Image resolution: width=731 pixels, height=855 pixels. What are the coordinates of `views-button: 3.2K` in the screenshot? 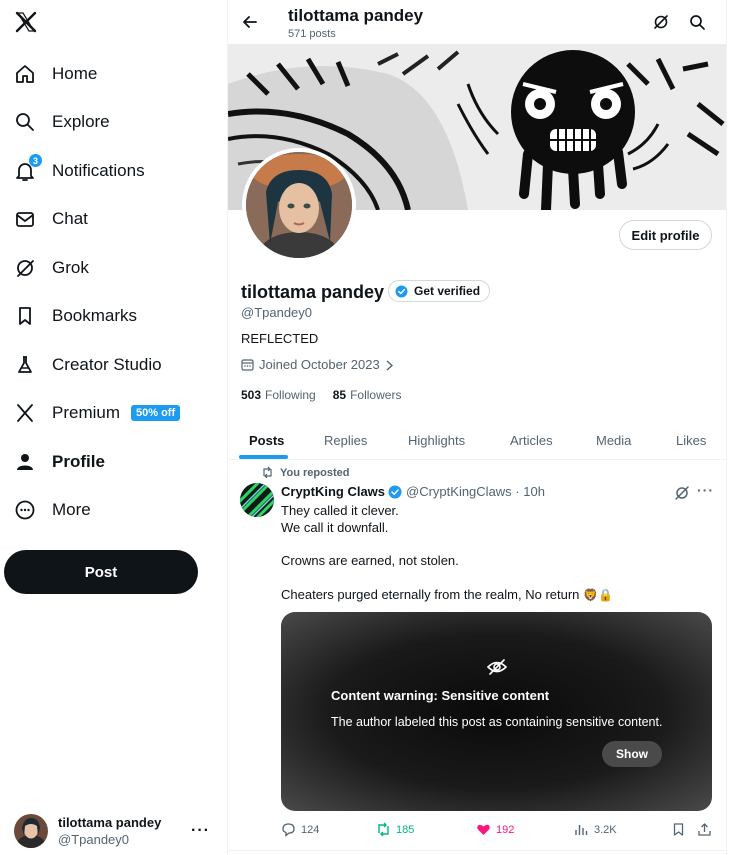 It's located at (595, 829).